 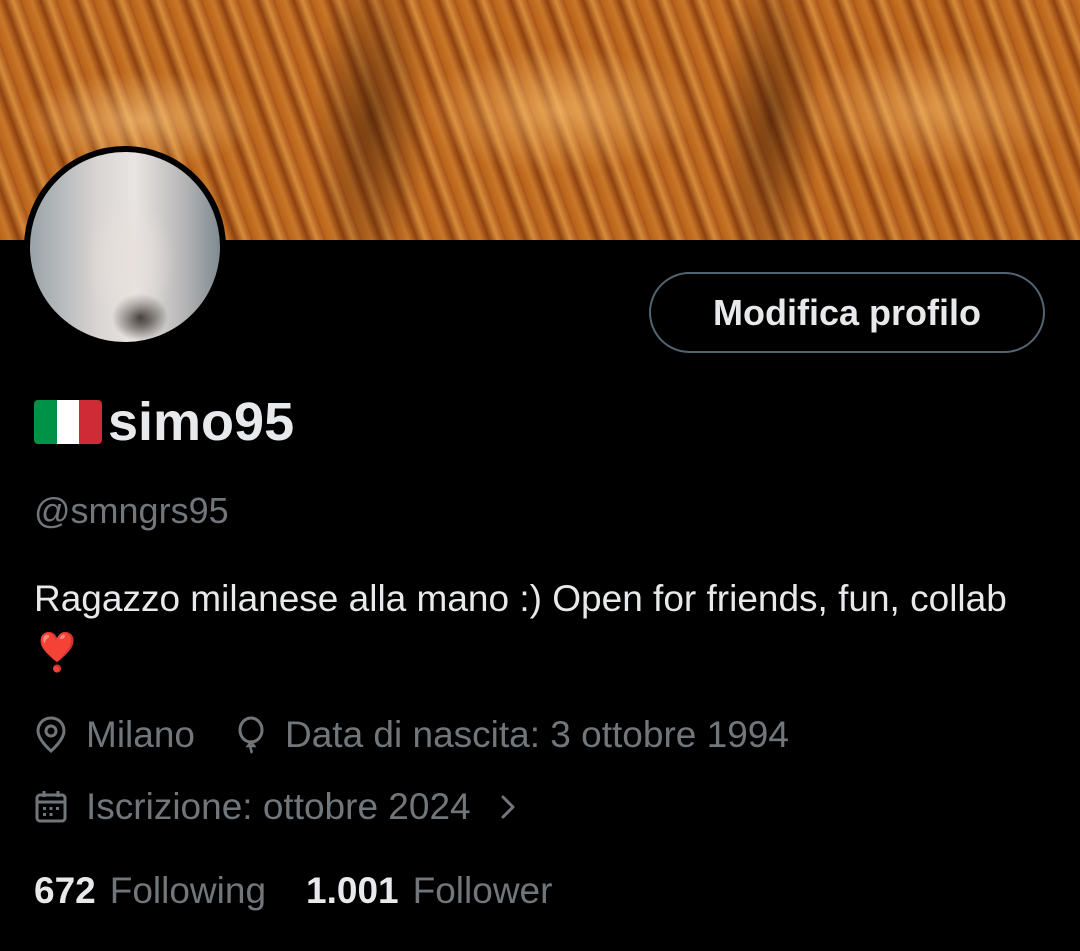 What do you see at coordinates (125, 247) in the screenshot?
I see `profile-avatar` at bounding box center [125, 247].